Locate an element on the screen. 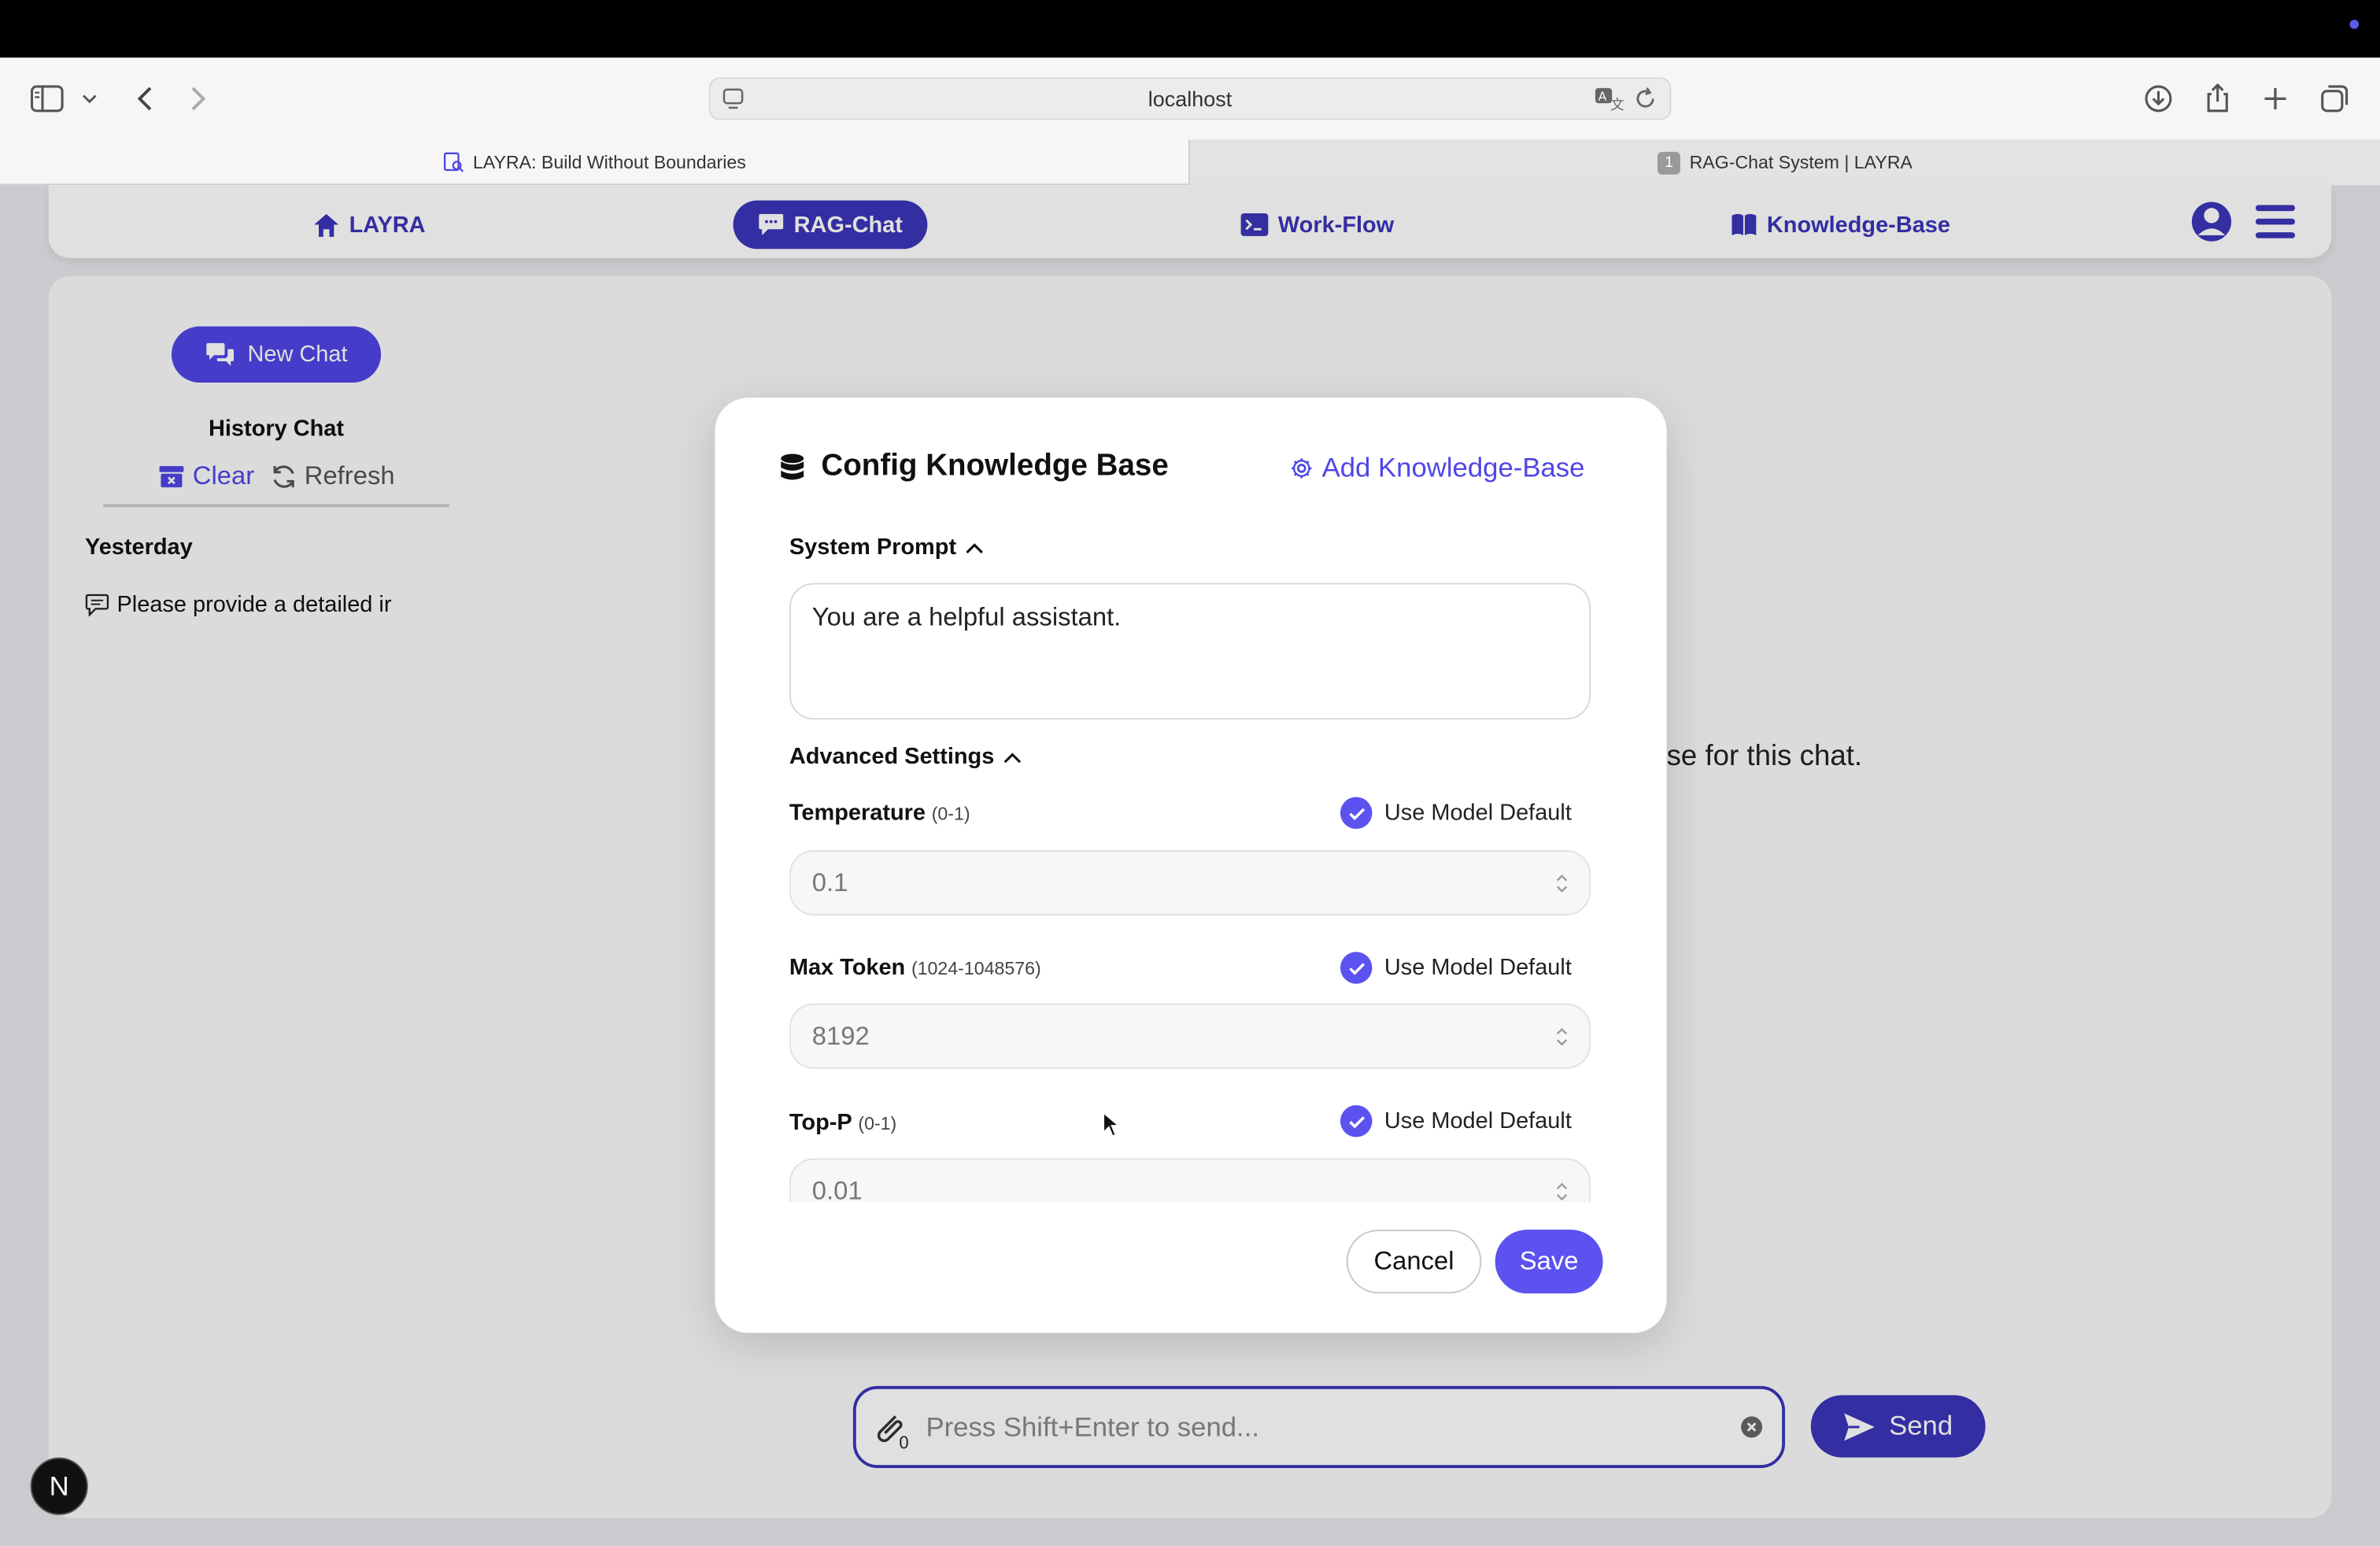  tab-number-badge: 1 is located at coordinates (1669, 162).